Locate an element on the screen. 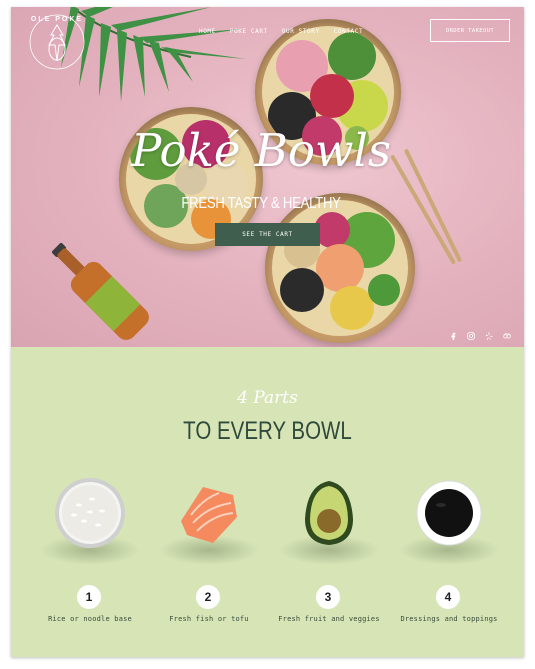 Image resolution: width=535 pixels, height=669 pixels. part-number: 1 is located at coordinates (89, 597).